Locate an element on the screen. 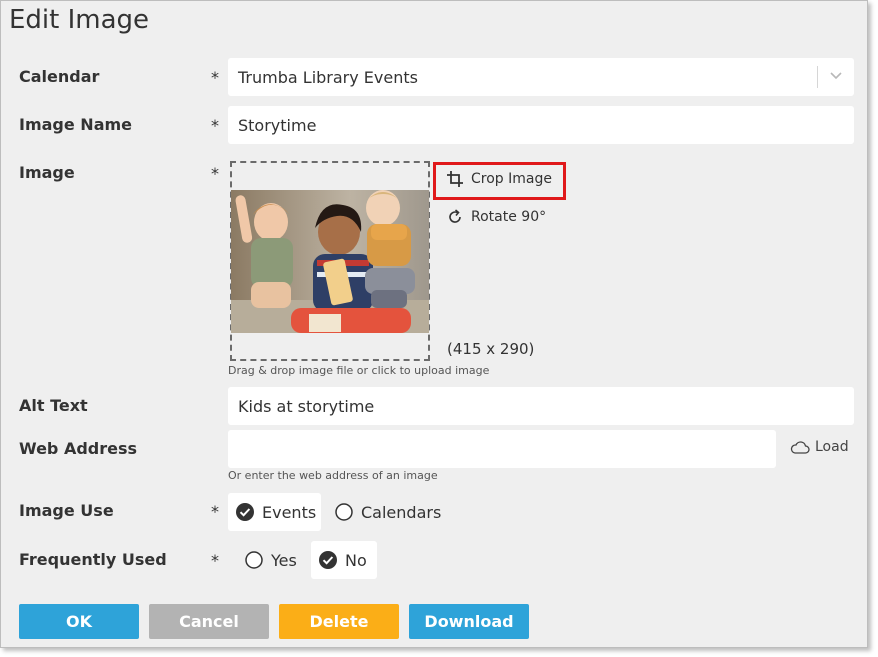 Image resolution: width=878 pixels, height=657 pixels. cloud-icon is located at coordinates (800, 447).